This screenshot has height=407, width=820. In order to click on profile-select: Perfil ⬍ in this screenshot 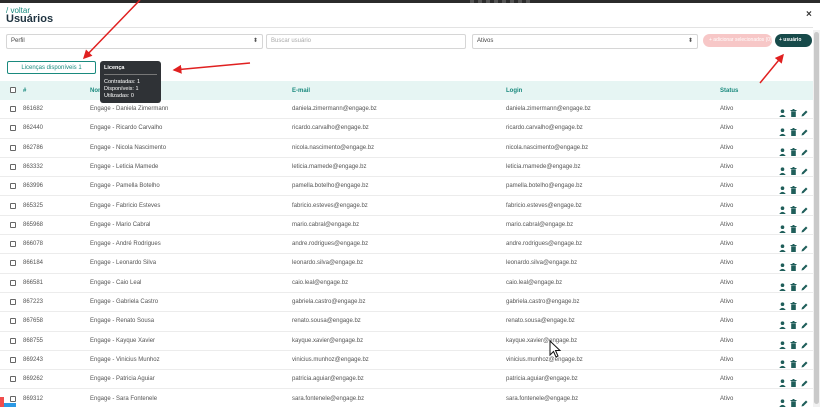, I will do `click(134, 41)`.